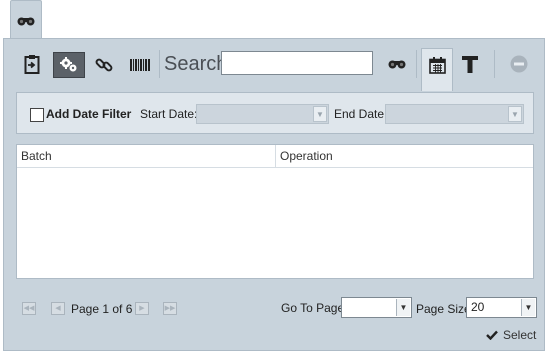 This screenshot has height=353, width=548. I want to click on previous-page-icon: ◀, so click(58, 308).